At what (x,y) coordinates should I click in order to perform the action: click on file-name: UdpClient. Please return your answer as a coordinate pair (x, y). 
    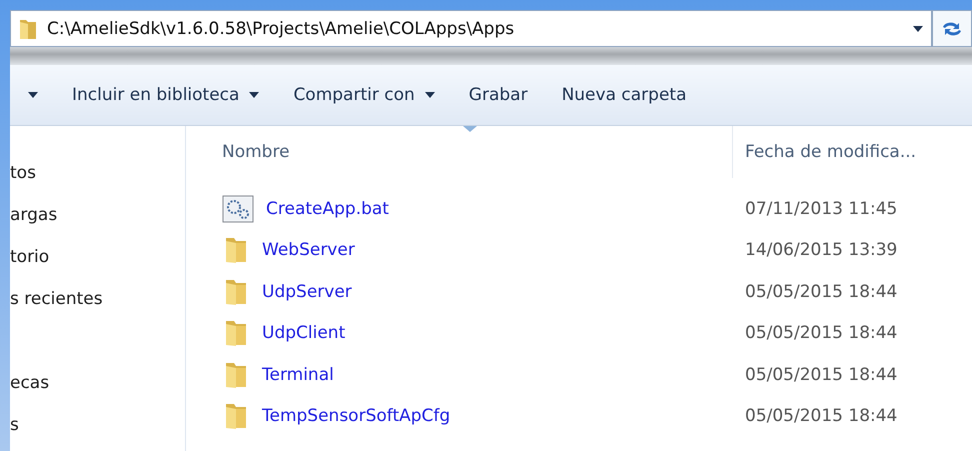
    Looking at the image, I should click on (304, 333).